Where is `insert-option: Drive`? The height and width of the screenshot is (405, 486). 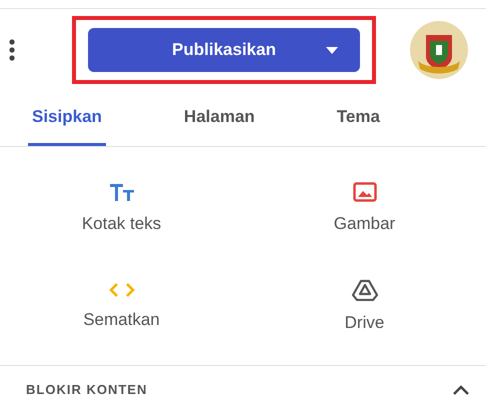 insert-option: Drive is located at coordinates (364, 323).